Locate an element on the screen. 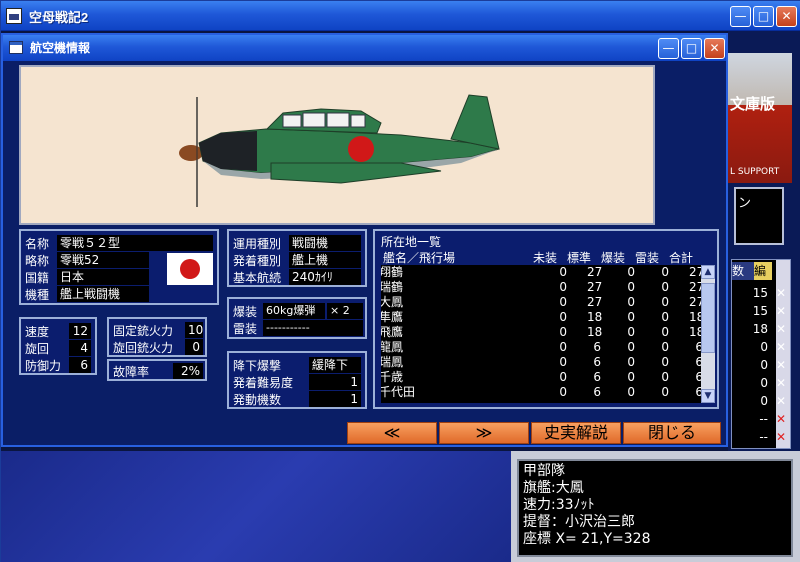  turn-label: 旋回 is located at coordinates (37, 349).